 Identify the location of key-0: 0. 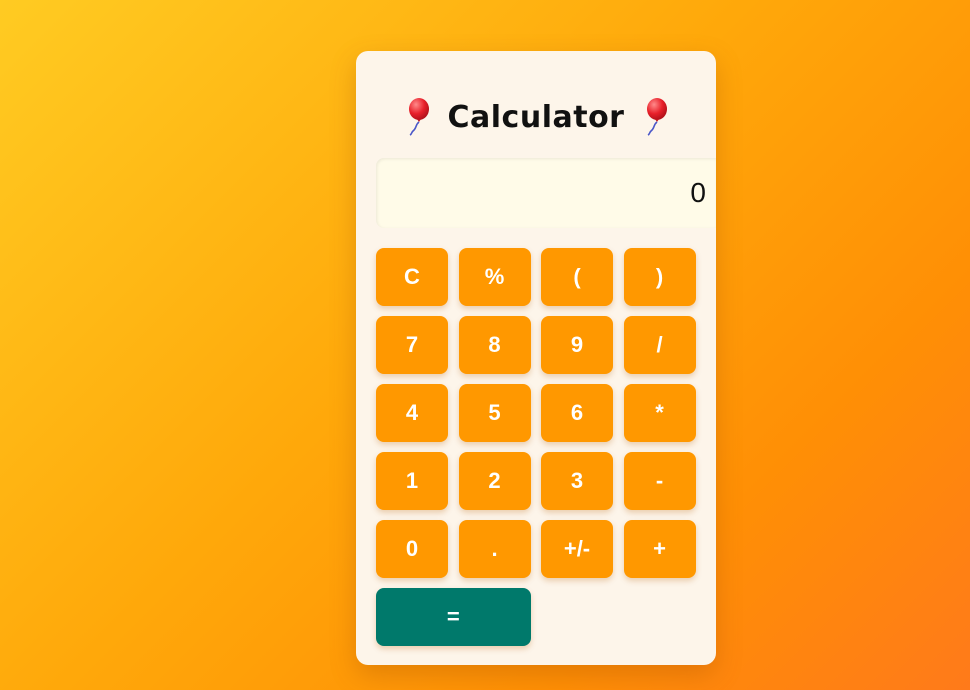
(412, 549).